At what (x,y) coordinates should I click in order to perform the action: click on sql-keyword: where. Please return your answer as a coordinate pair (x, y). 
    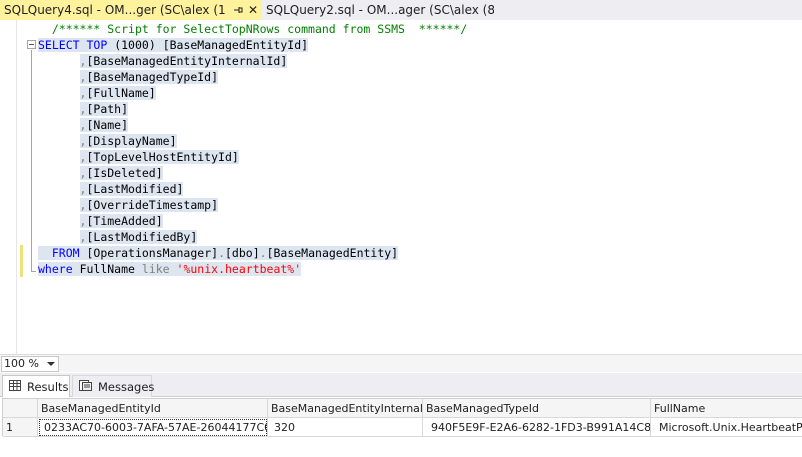
    Looking at the image, I should click on (55, 269).